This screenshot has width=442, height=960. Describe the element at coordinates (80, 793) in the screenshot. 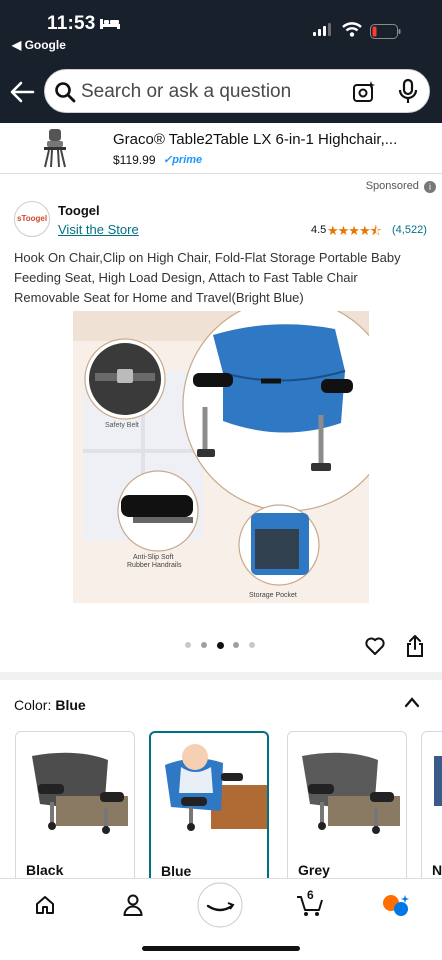

I see `swatch-image-black` at that location.